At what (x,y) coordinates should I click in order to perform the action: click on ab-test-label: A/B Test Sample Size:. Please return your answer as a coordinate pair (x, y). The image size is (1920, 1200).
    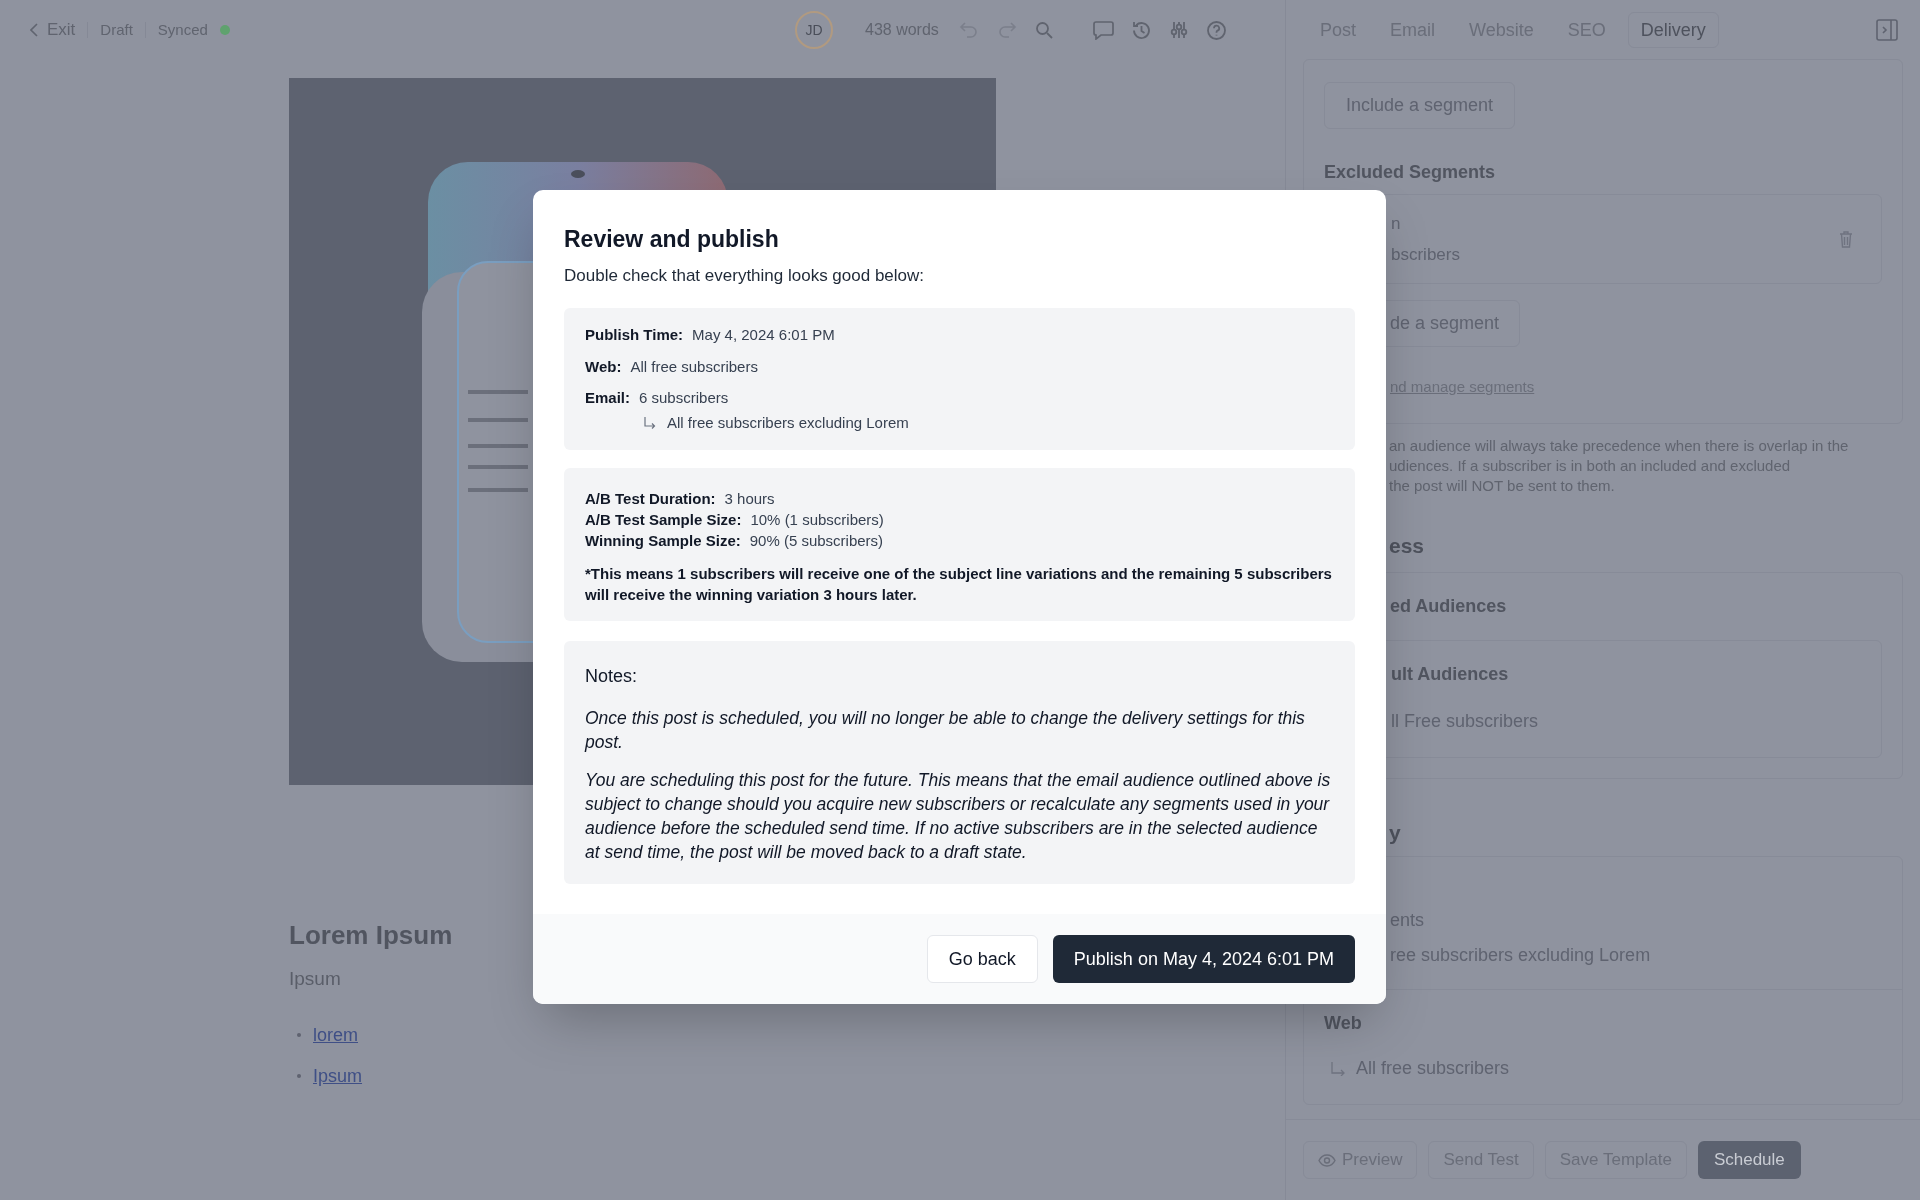
    Looking at the image, I should click on (663, 520).